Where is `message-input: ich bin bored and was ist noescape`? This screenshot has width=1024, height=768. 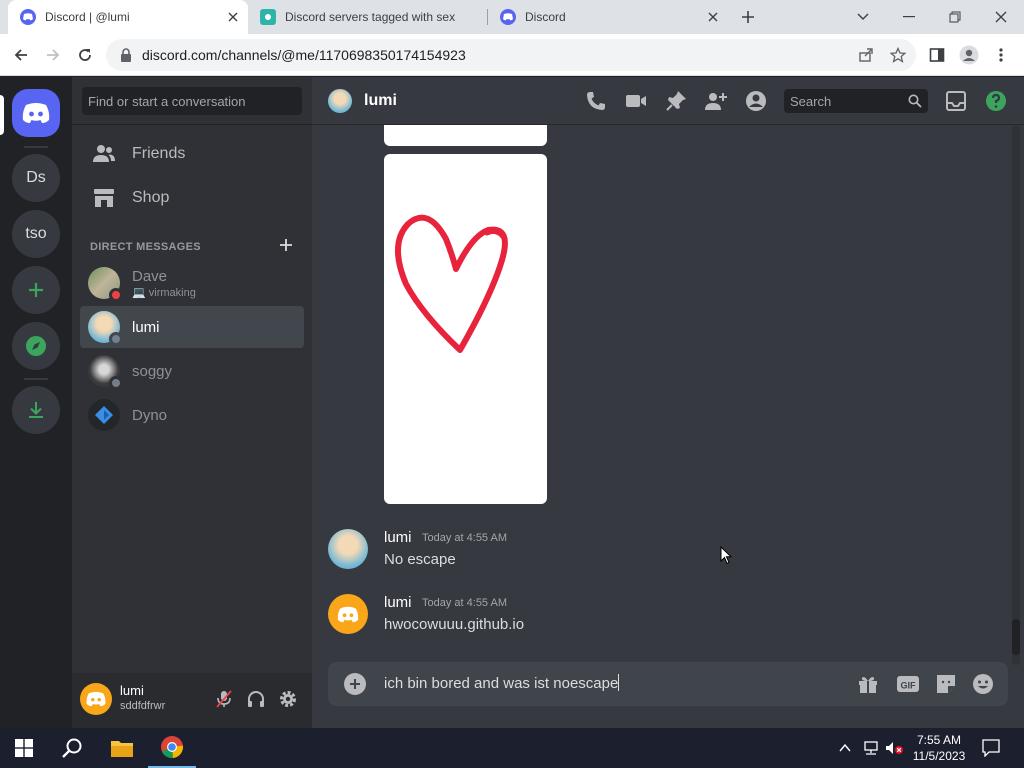 message-input: ich bin bored and was ist noescape is located at coordinates (502, 683).